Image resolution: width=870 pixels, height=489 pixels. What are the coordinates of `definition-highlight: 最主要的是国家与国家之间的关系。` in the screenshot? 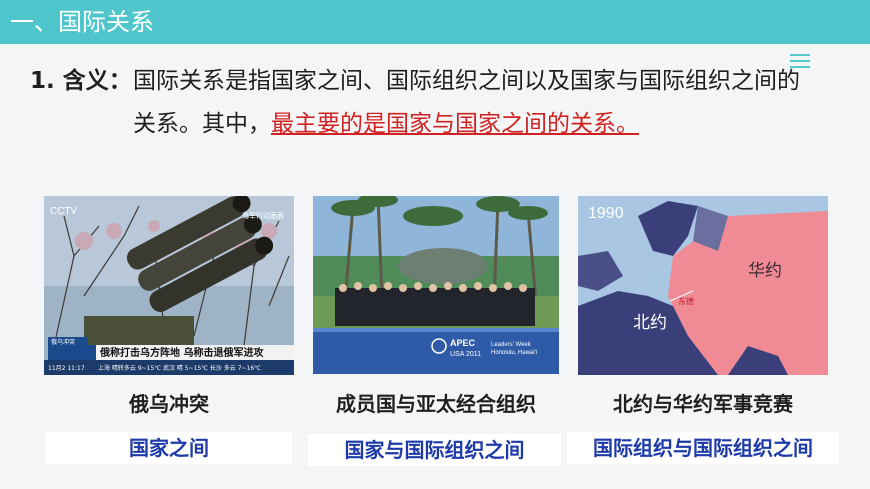 It's located at (455, 124).